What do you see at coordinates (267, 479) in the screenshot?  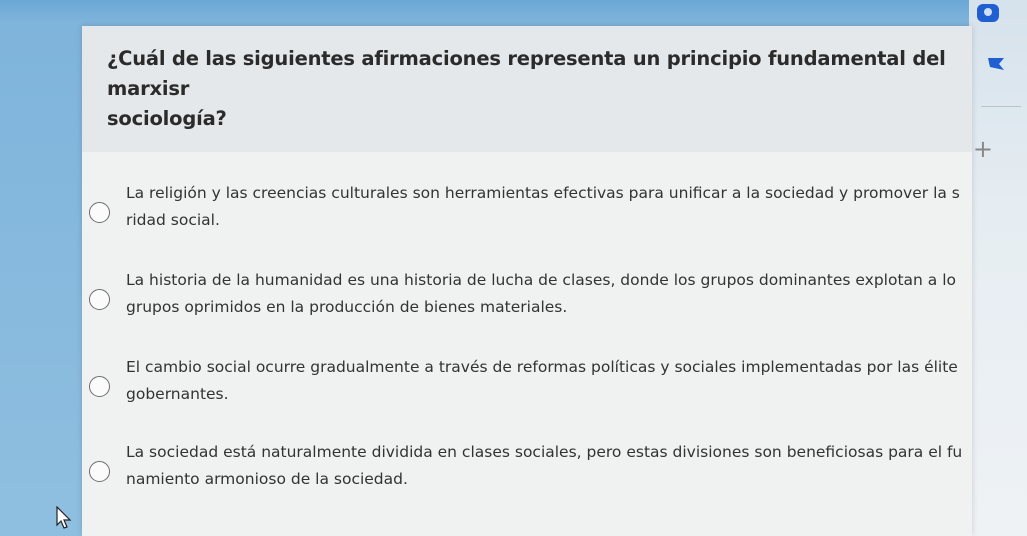 I see `option-4-line-2: namiento armonioso de la sociedad.` at bounding box center [267, 479].